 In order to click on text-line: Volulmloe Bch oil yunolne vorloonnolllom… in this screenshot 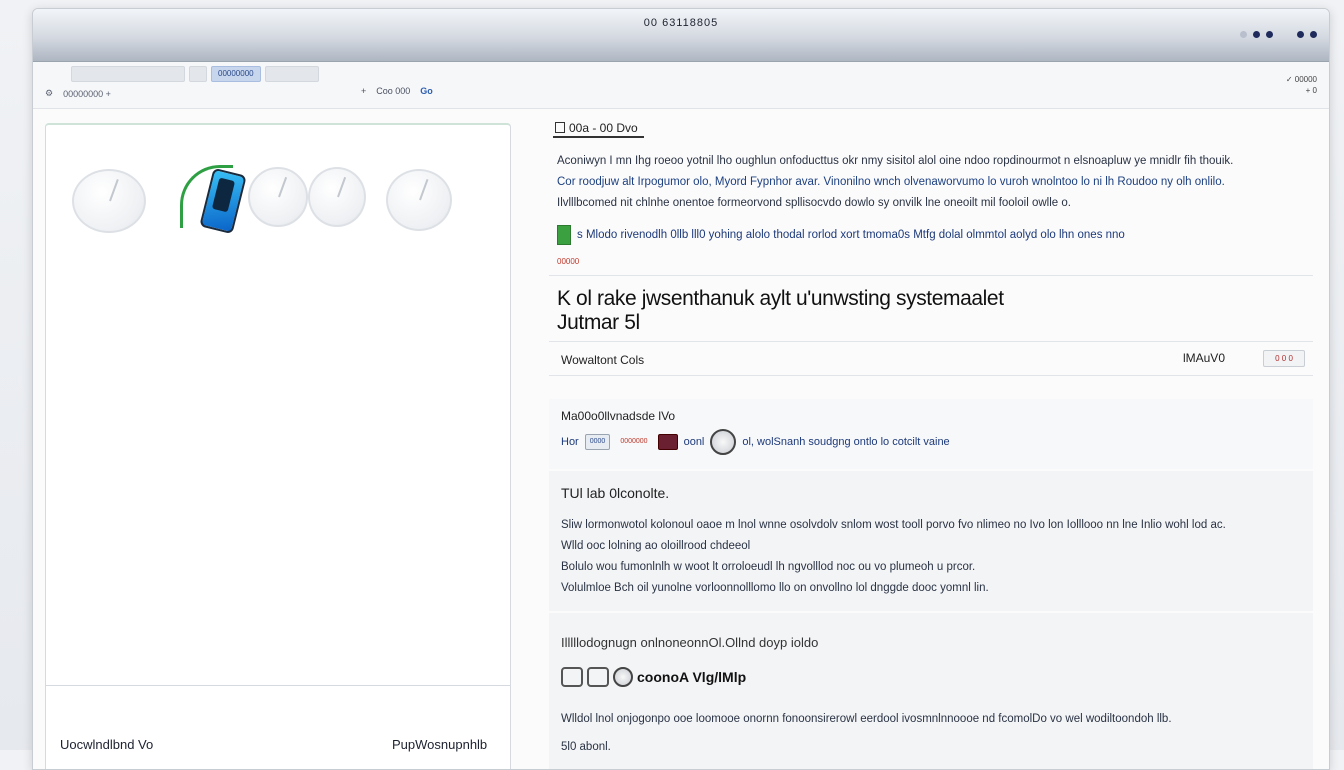, I will do `click(775, 588)`.